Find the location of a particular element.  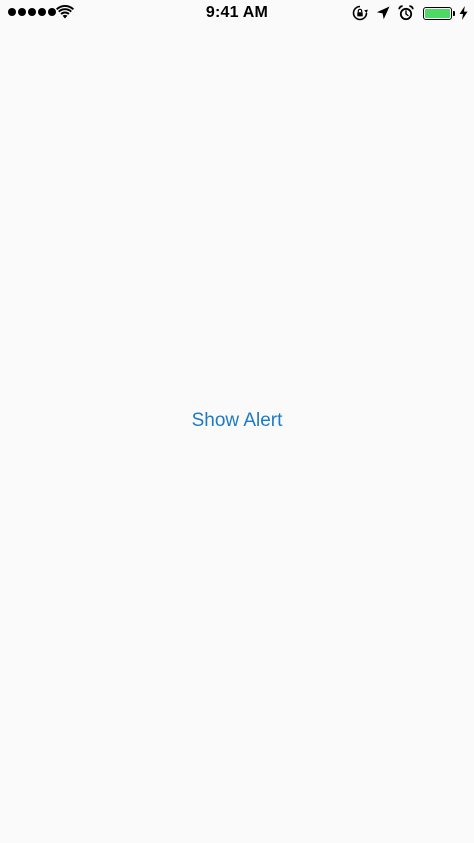

charging-bolt-icon is located at coordinates (463, 13).